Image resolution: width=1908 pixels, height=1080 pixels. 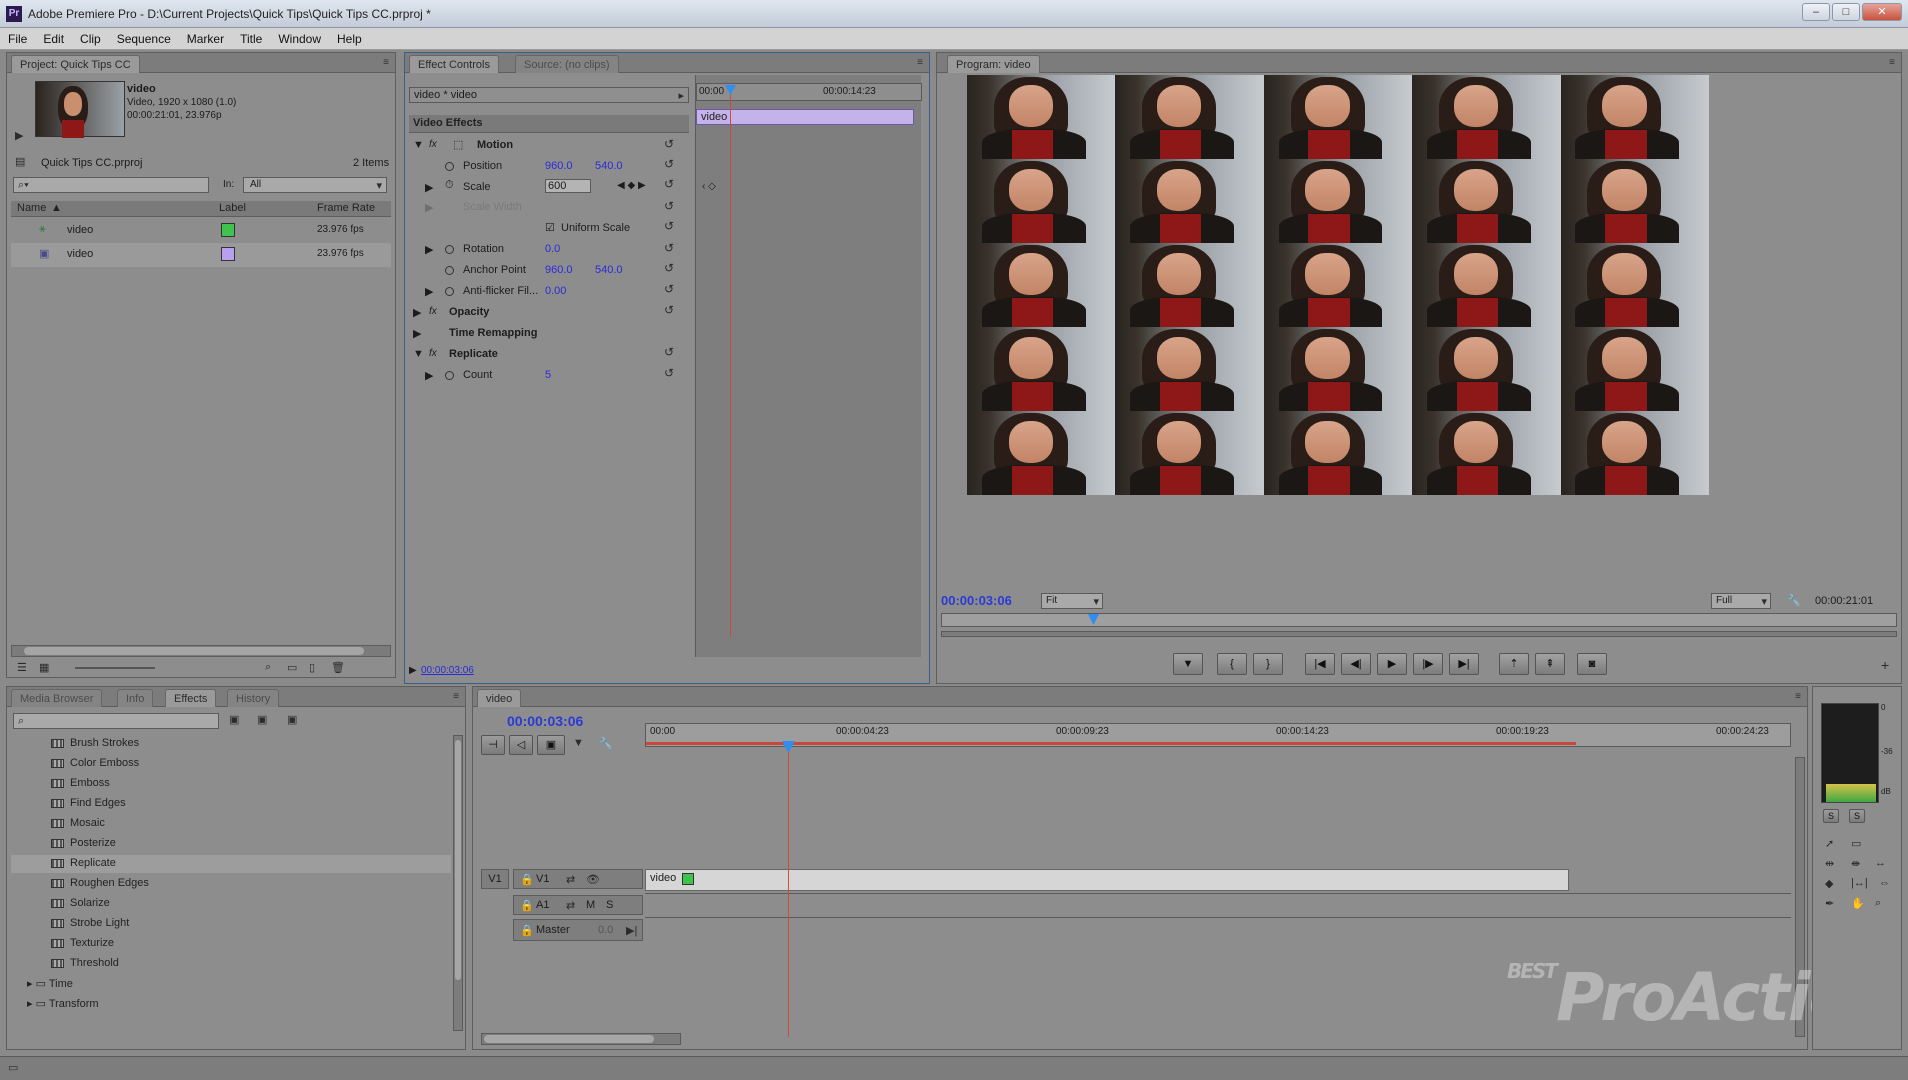 What do you see at coordinates (194, 651) in the screenshot?
I see `scrollbar-thumb` at bounding box center [194, 651].